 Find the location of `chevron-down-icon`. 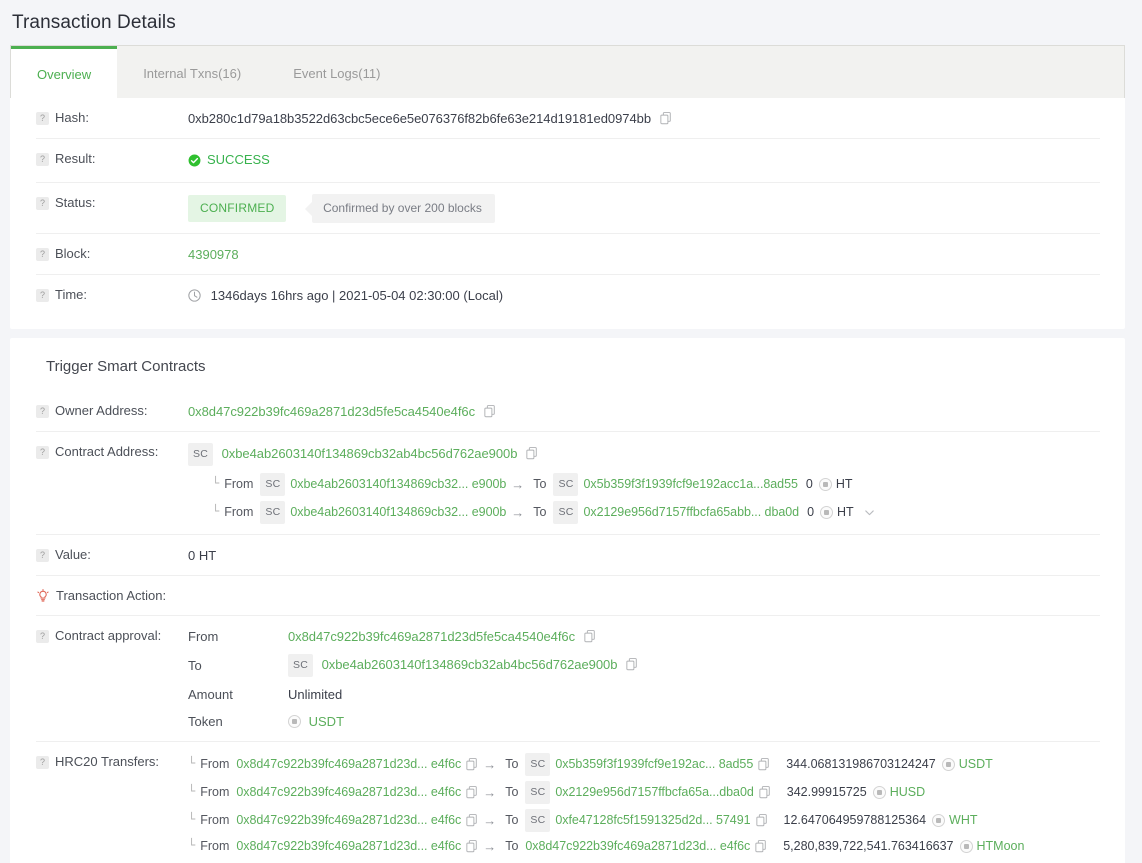

chevron-down-icon is located at coordinates (869, 512).